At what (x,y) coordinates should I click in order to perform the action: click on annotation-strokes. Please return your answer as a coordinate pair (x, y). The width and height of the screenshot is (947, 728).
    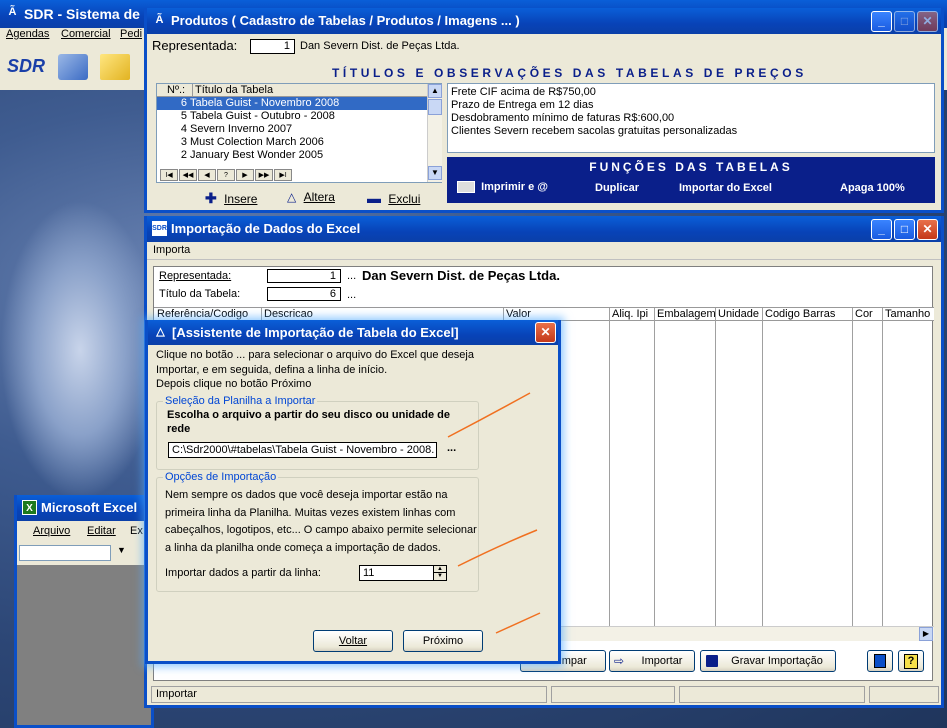
    Looking at the image, I should click on (494, 513).